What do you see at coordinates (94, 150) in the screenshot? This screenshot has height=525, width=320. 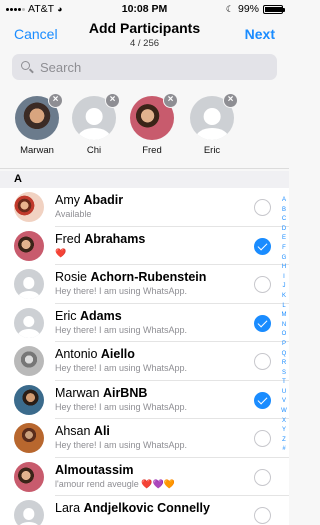 I see `participant-name: Chi` at bounding box center [94, 150].